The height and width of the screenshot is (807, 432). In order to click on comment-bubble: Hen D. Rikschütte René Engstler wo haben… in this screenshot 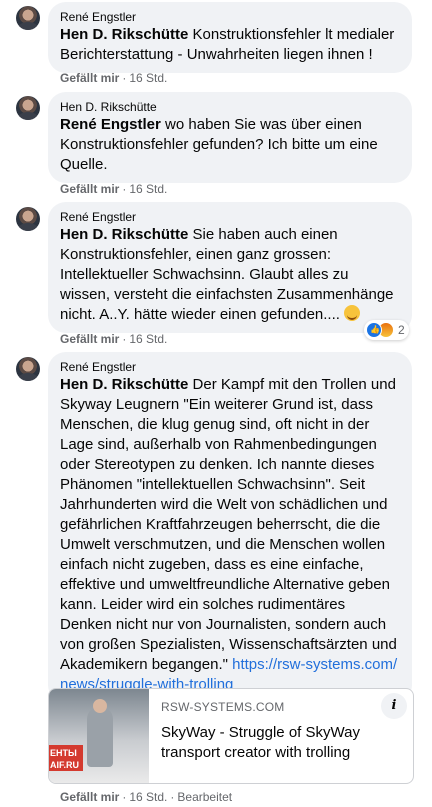, I will do `click(230, 137)`.